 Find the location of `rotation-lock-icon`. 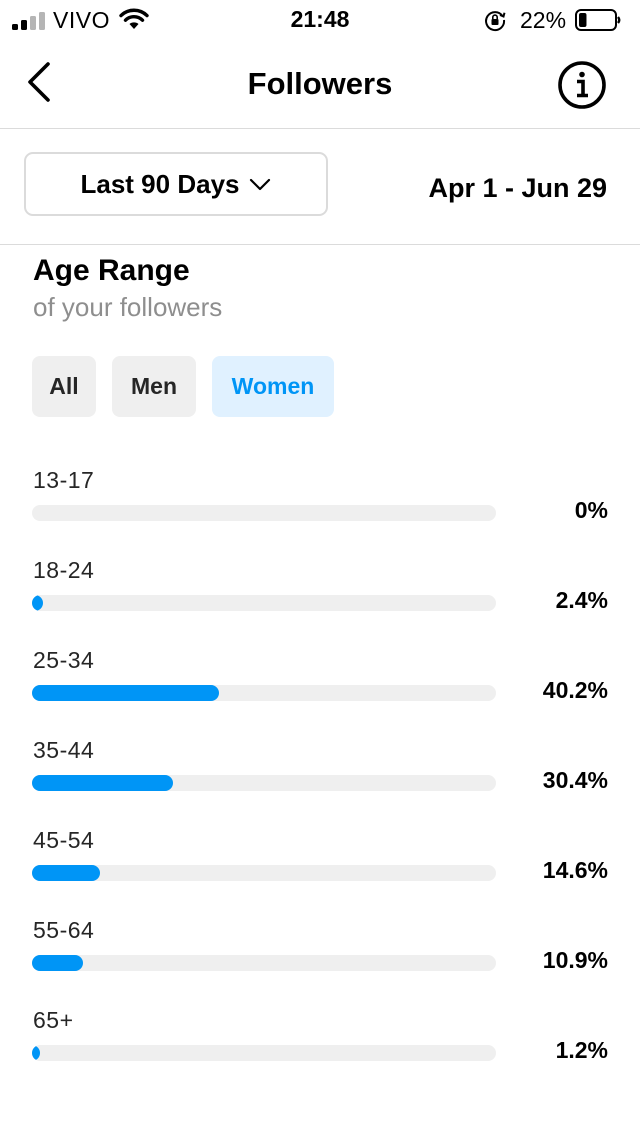

rotation-lock-icon is located at coordinates (495, 21).